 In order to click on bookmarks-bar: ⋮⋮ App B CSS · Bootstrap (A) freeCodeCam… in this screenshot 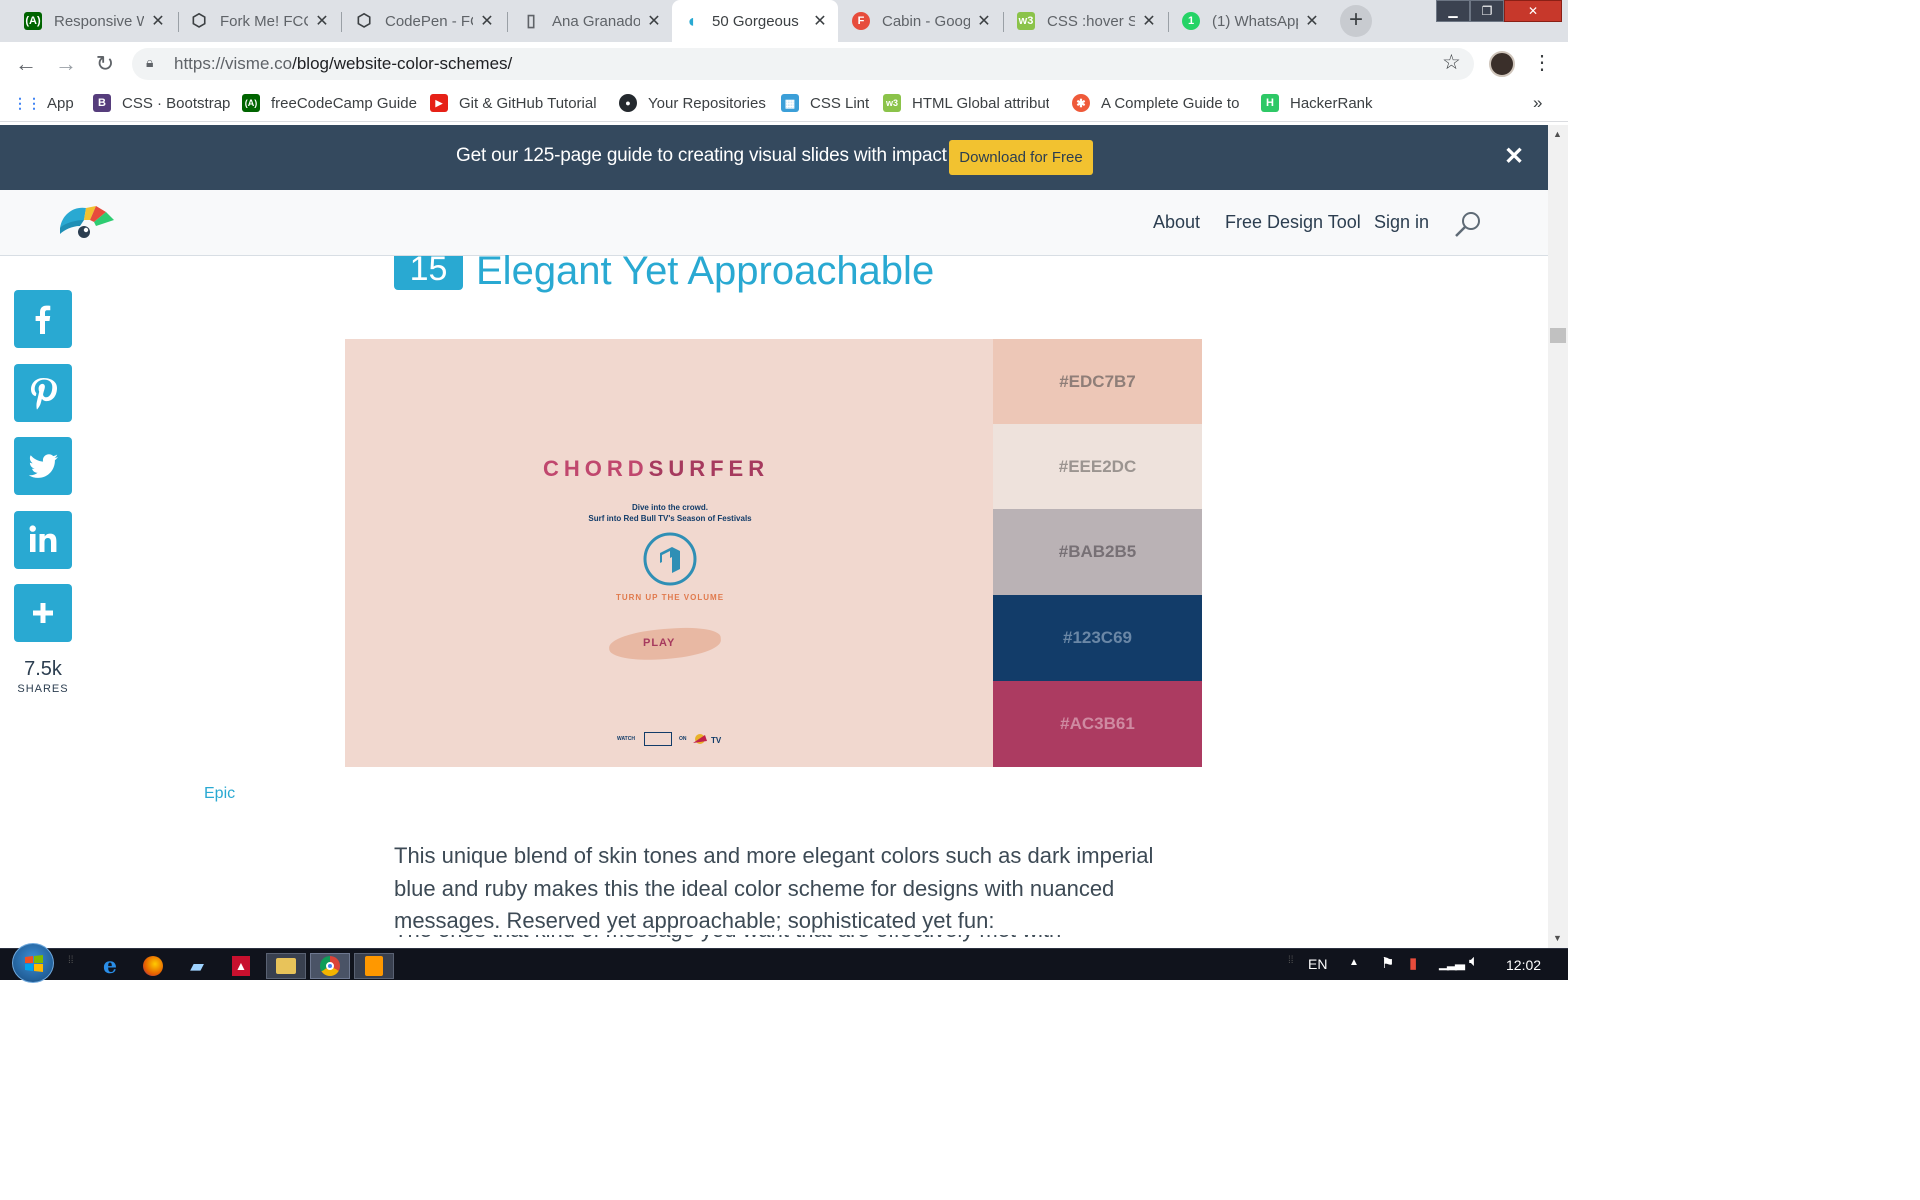, I will do `click(784, 104)`.